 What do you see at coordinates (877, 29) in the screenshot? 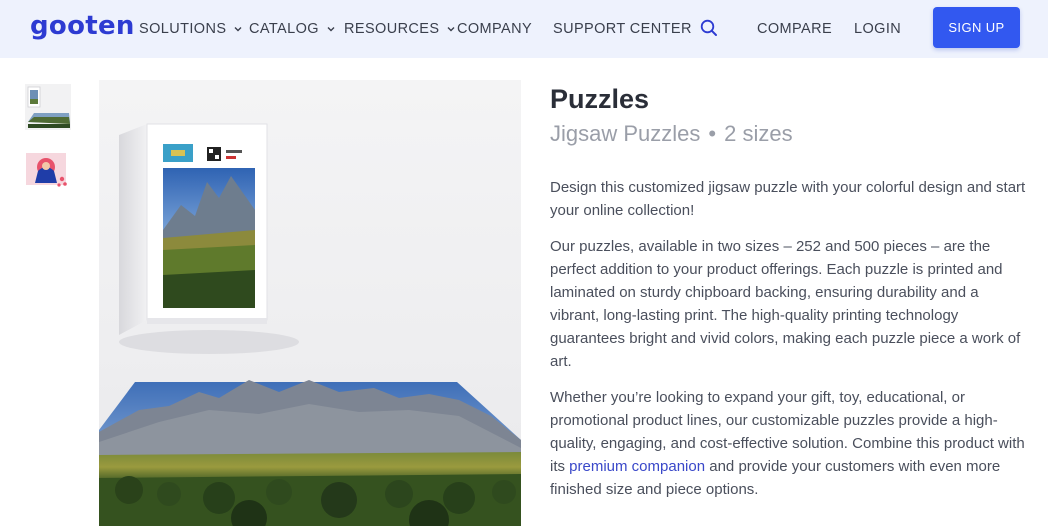
I see `login-link: LOGIN` at bounding box center [877, 29].